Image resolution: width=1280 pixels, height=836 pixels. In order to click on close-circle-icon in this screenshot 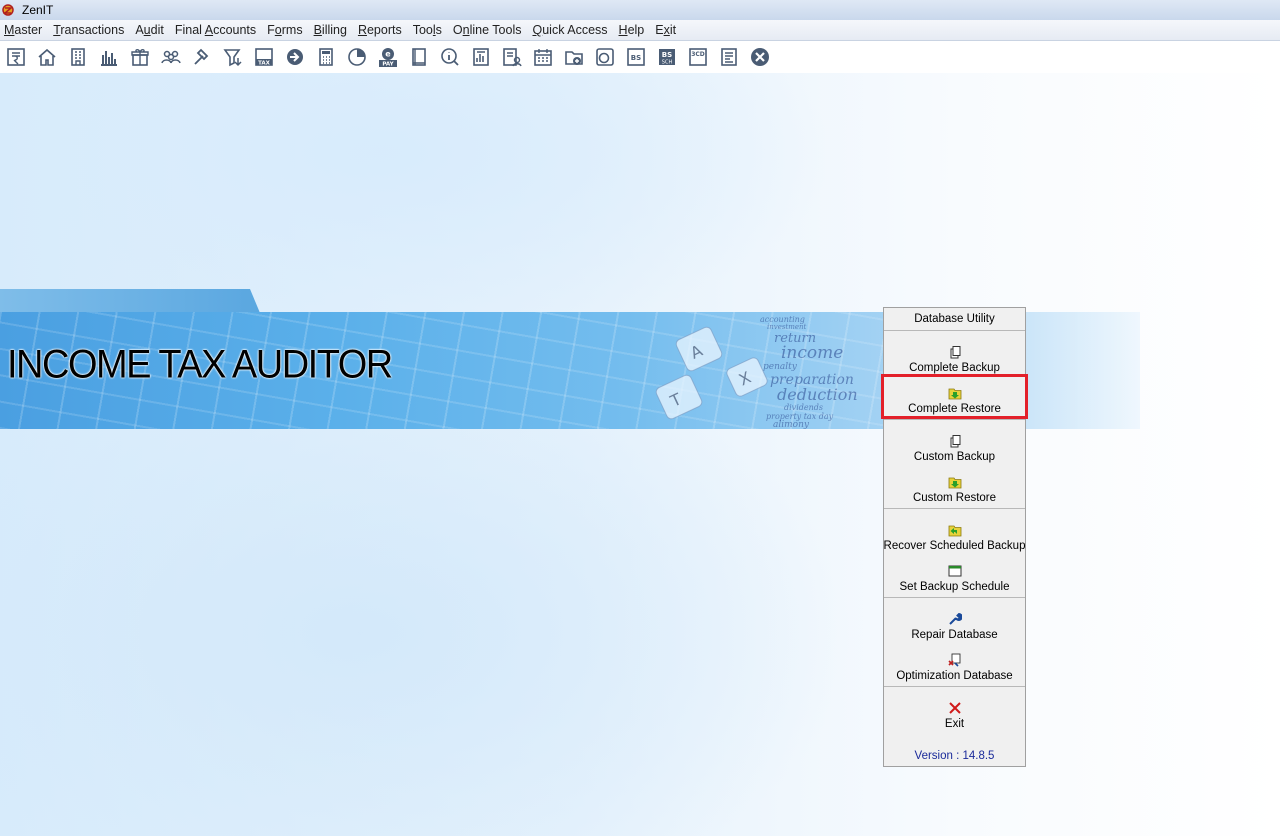, I will do `click(759, 57)`.